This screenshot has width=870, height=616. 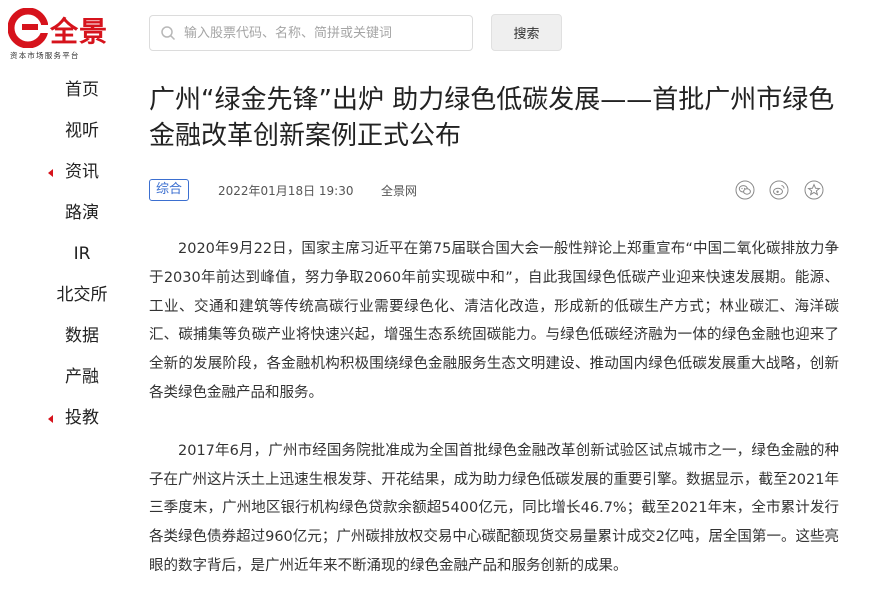 What do you see at coordinates (82, 213) in the screenshot?
I see `sidebar-item-label: 路演` at bounding box center [82, 213].